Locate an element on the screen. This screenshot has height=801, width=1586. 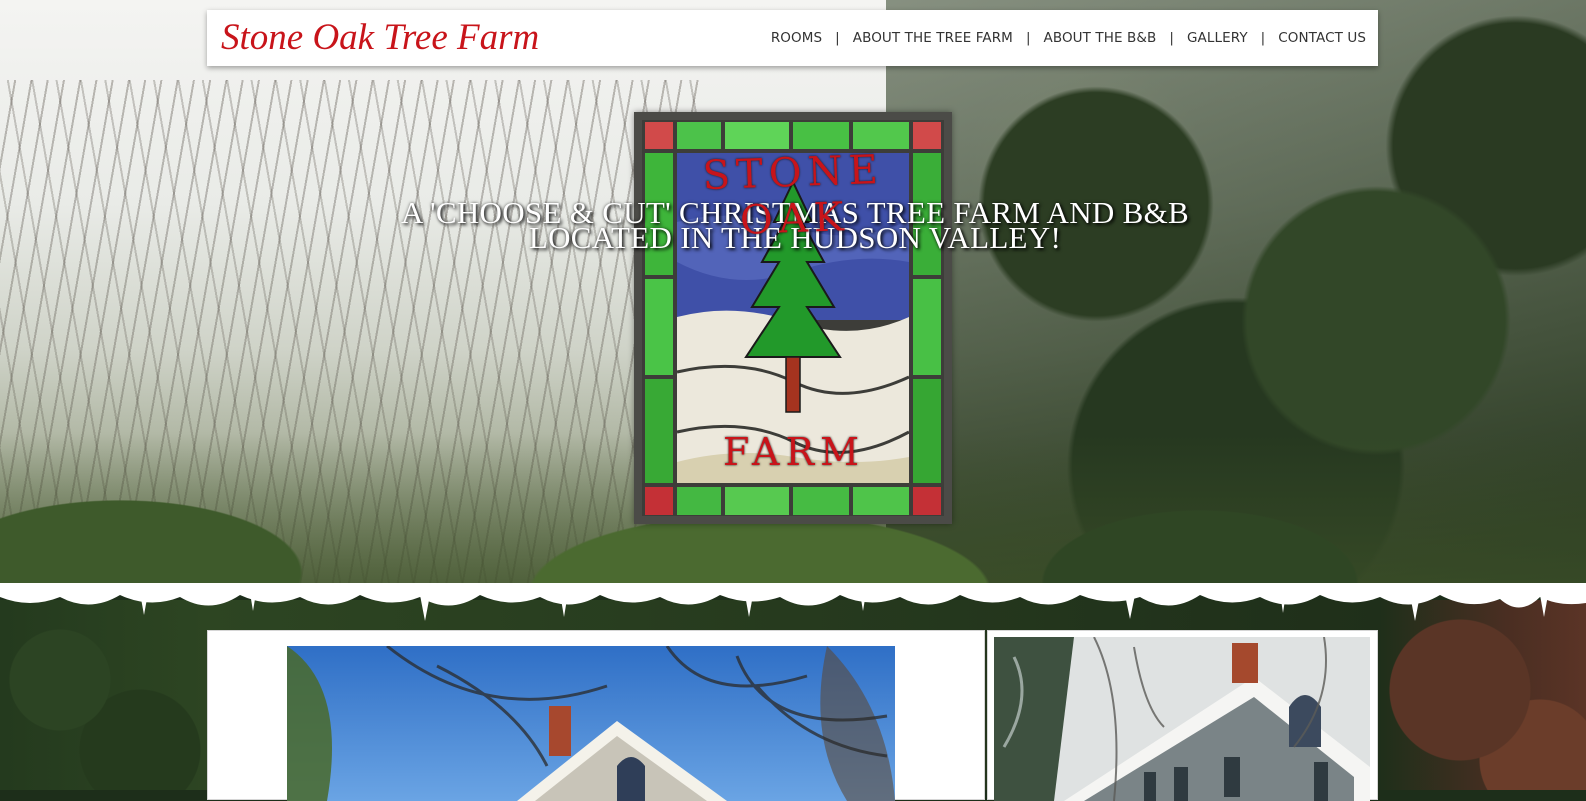
snowy-branch-divider is located at coordinates (793, 602).